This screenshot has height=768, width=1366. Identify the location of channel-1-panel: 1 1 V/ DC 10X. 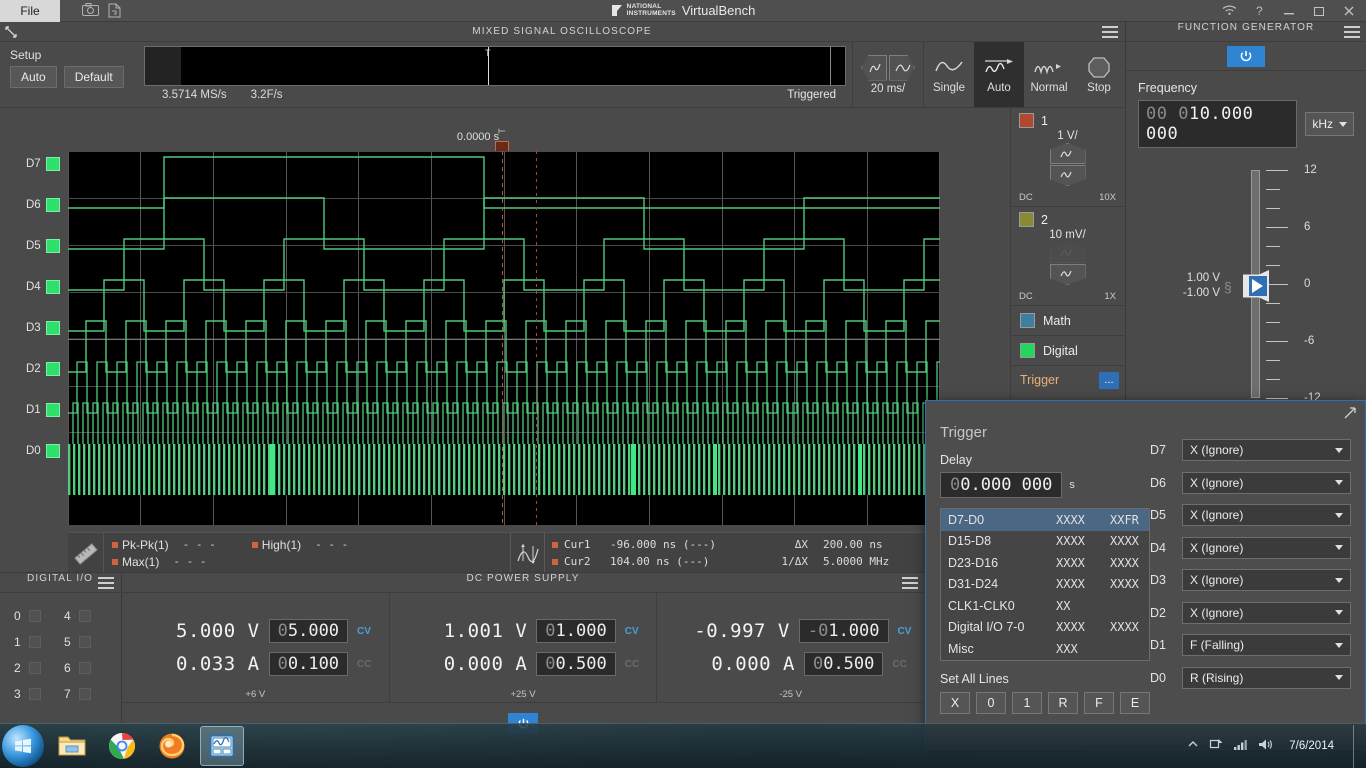
(1067, 157).